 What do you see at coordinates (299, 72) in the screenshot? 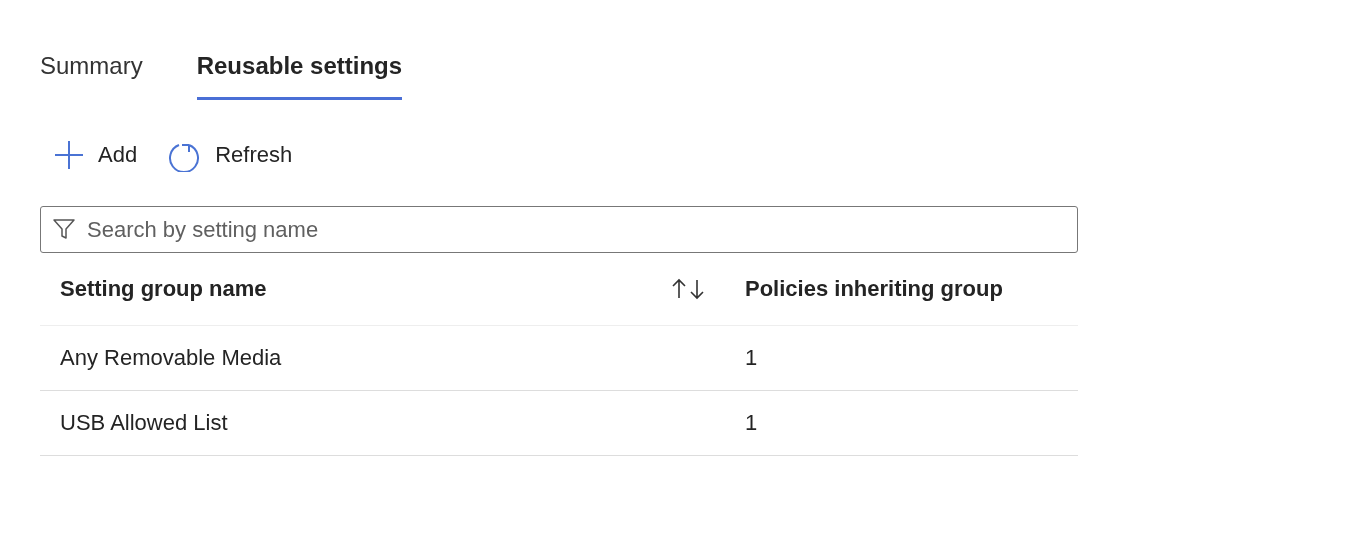
I see `tab: Reusable settings` at bounding box center [299, 72].